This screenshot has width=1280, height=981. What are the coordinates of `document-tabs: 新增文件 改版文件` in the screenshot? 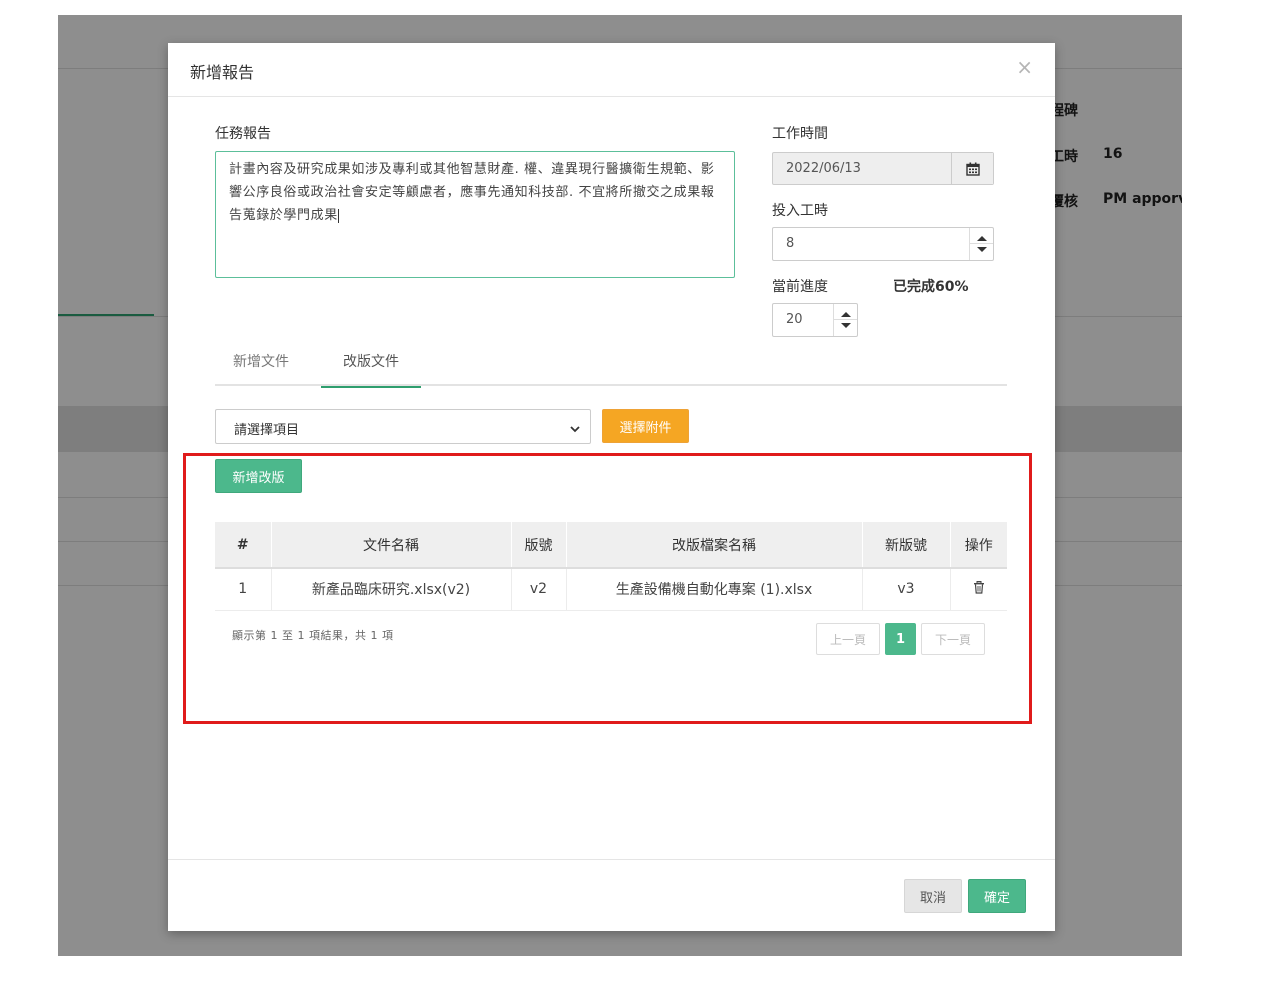 It's located at (611, 366).